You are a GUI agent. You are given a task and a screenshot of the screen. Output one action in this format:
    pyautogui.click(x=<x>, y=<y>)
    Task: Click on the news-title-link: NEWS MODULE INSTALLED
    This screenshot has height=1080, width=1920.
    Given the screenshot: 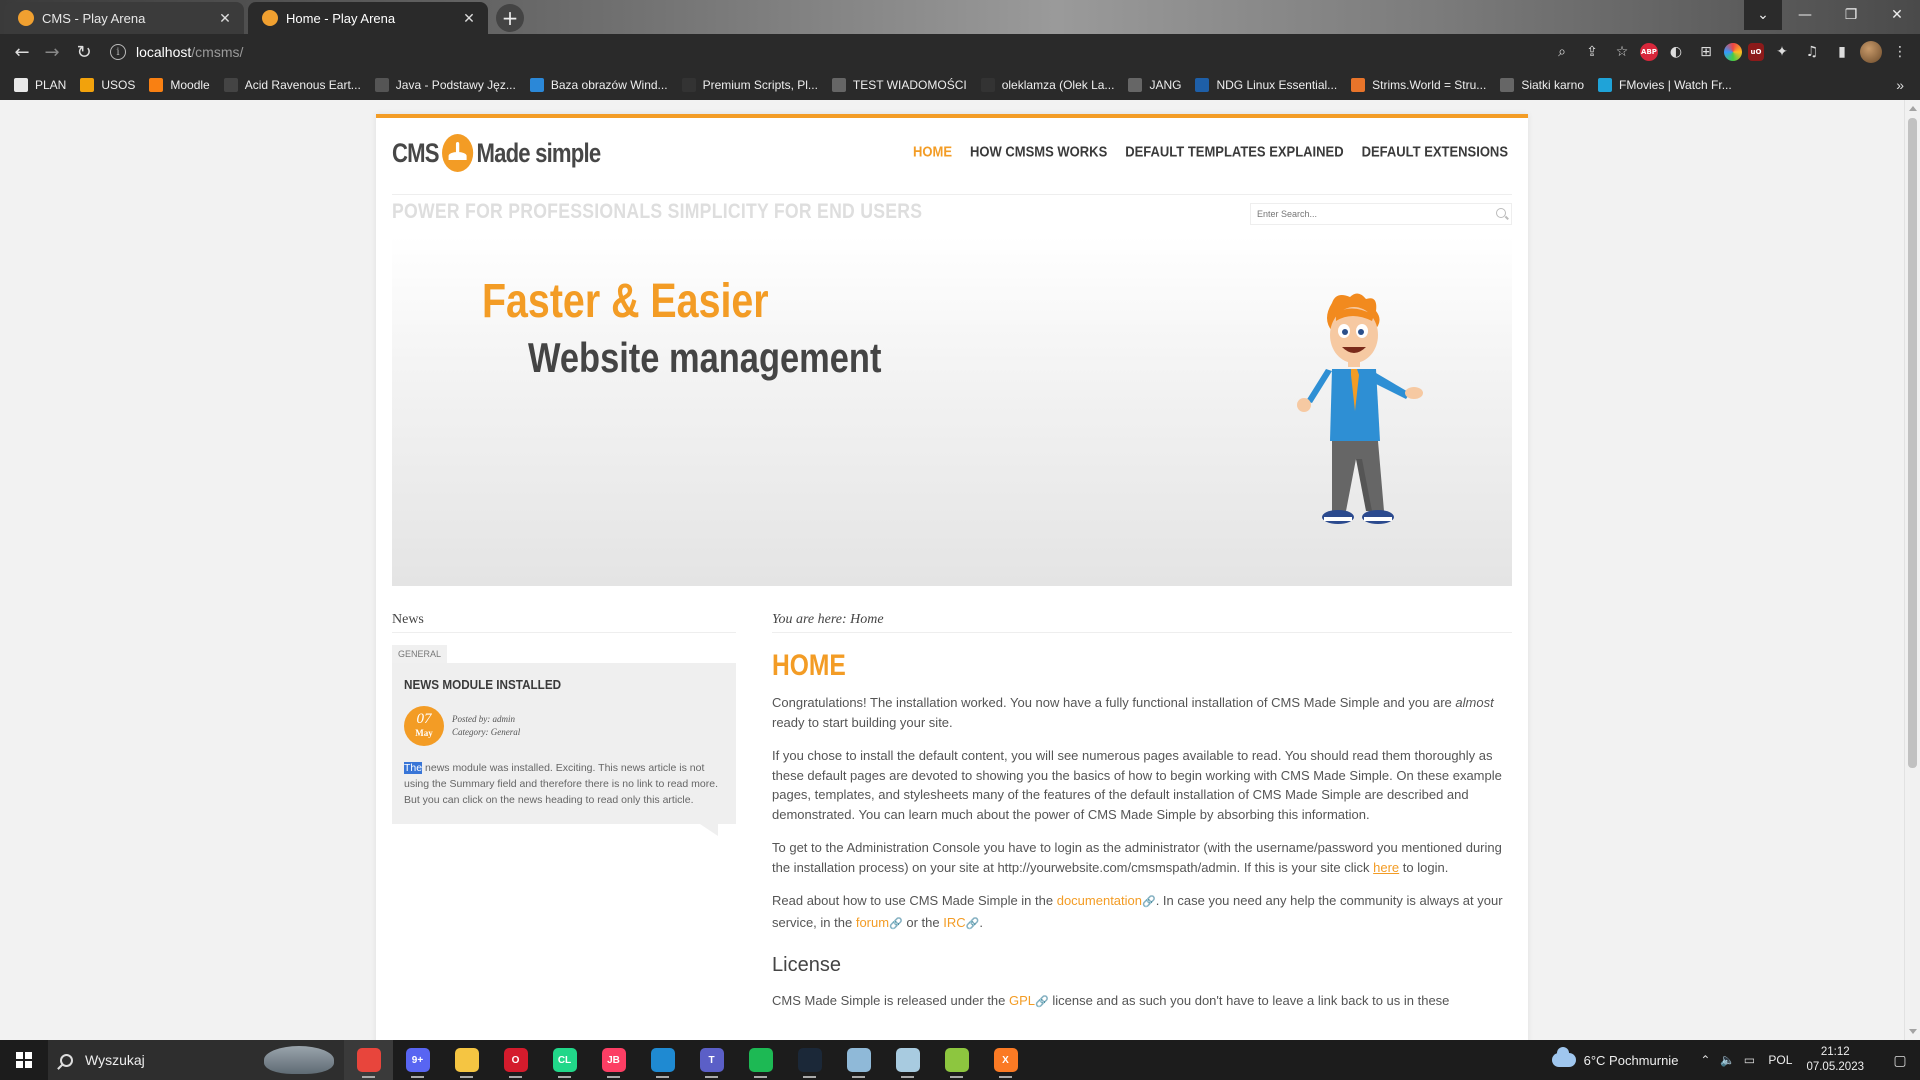 What is the action you would take?
    pyautogui.click(x=548, y=684)
    